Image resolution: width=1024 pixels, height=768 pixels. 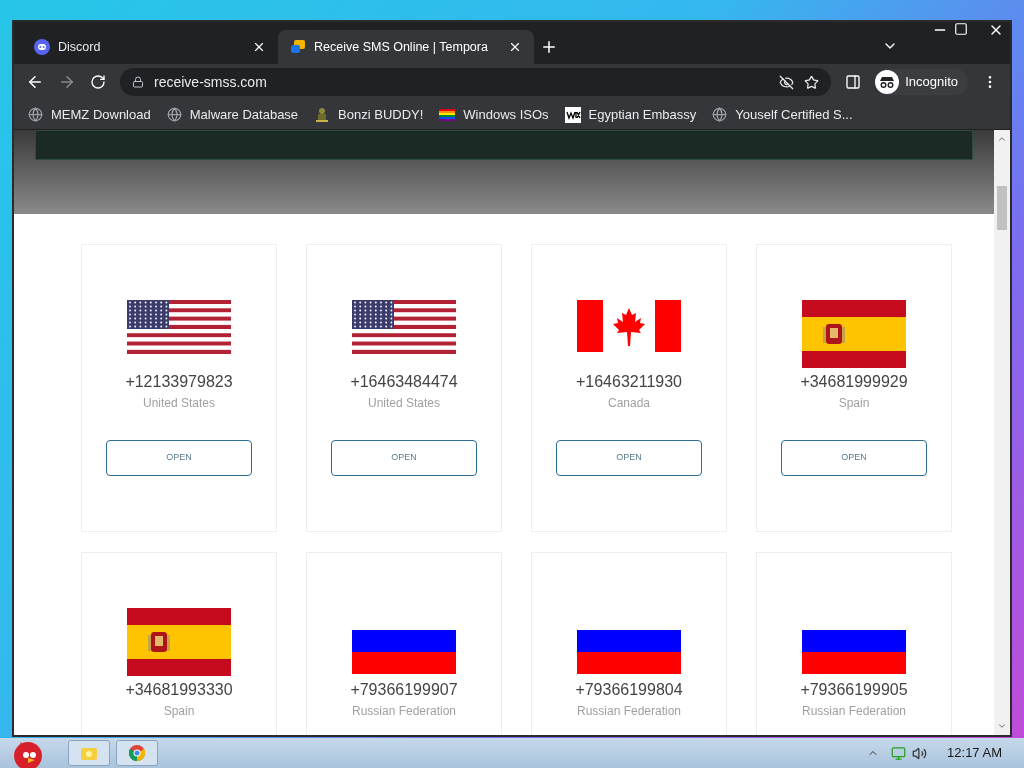 I want to click on bookmark-item: Bonzi BUDDY!, so click(x=369, y=114).